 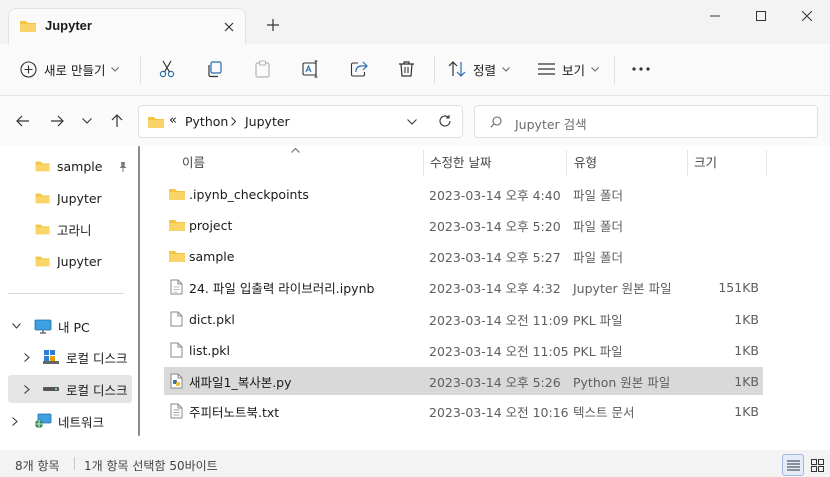 I want to click on sidebar-item-this-pc: 내 PC, so click(x=70, y=326).